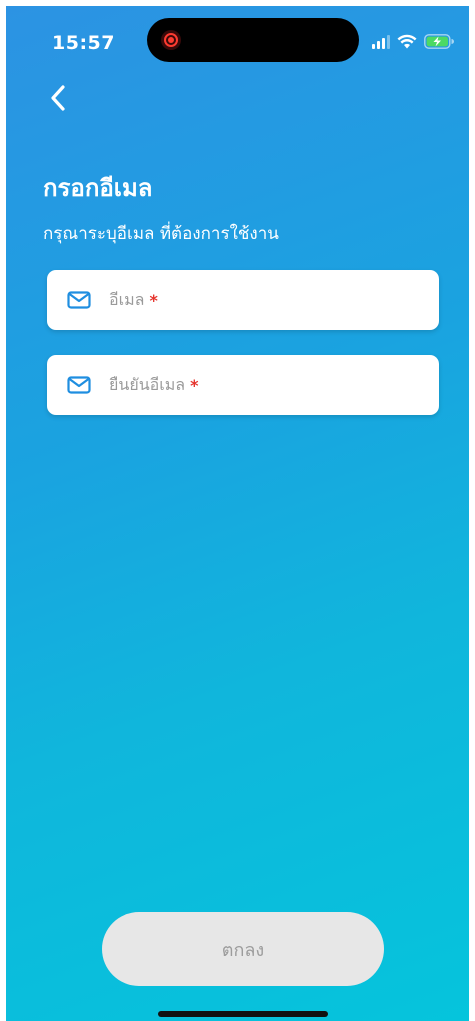 The image size is (475, 1021). What do you see at coordinates (243, 949) in the screenshot?
I see `submit-button: ตกลง` at bounding box center [243, 949].